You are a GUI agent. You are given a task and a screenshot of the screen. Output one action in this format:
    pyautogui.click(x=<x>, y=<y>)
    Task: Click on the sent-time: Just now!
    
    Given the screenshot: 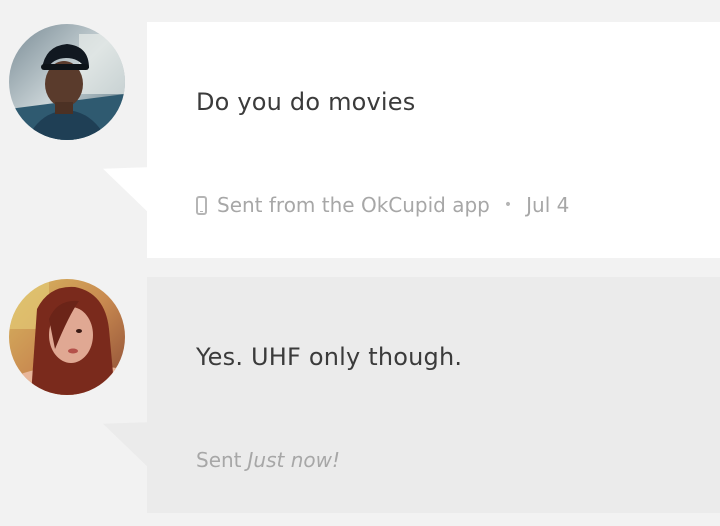 What is the action you would take?
    pyautogui.click(x=294, y=460)
    